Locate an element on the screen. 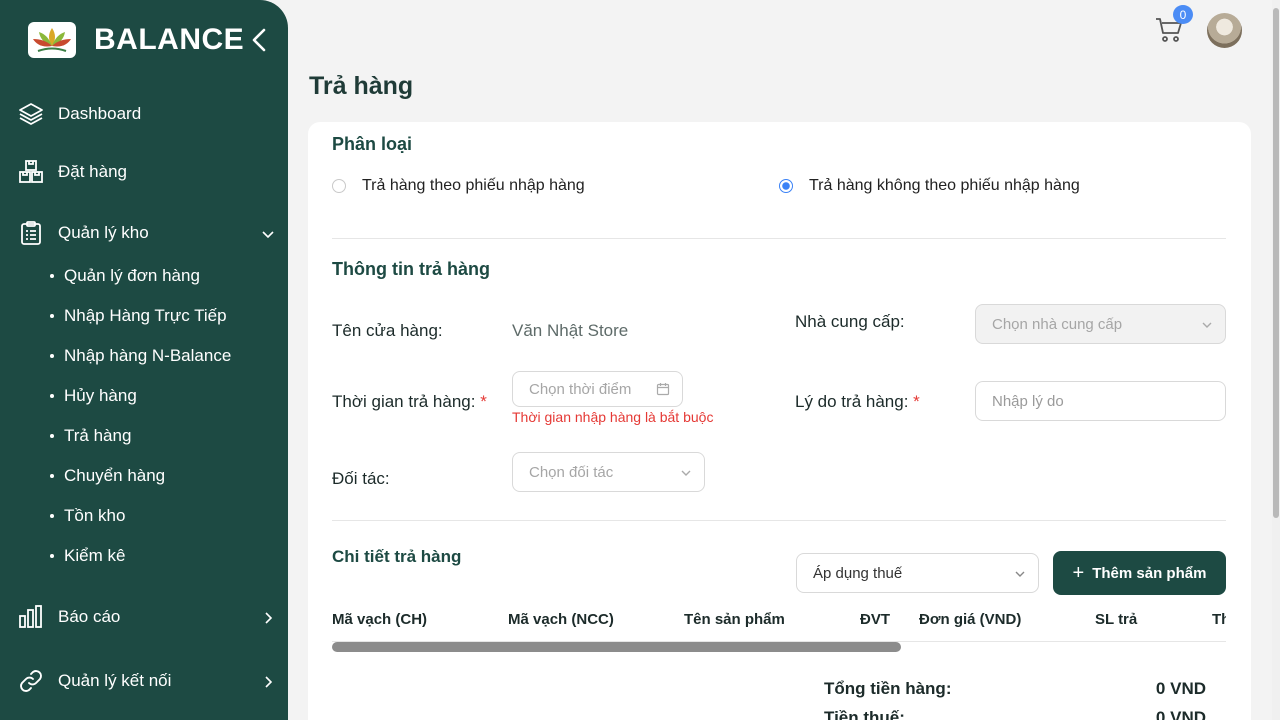 Image resolution: width=1280 pixels, height=720 pixels. sidebar-item-label: Quản lý kết nối is located at coordinates (115, 680).